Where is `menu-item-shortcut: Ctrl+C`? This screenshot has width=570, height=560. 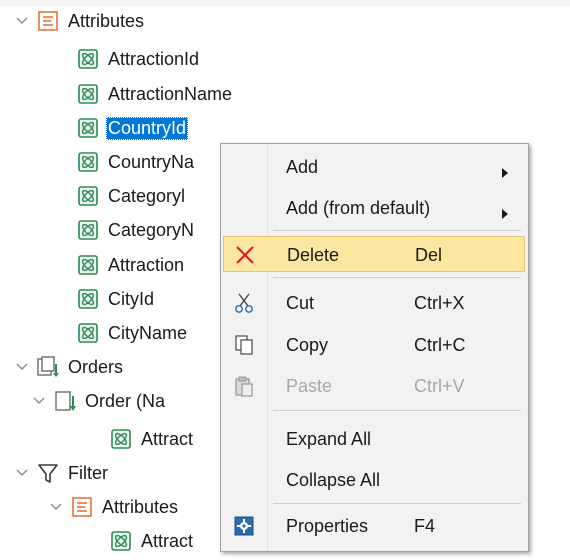 menu-item-shortcut: Ctrl+C is located at coordinates (440, 345).